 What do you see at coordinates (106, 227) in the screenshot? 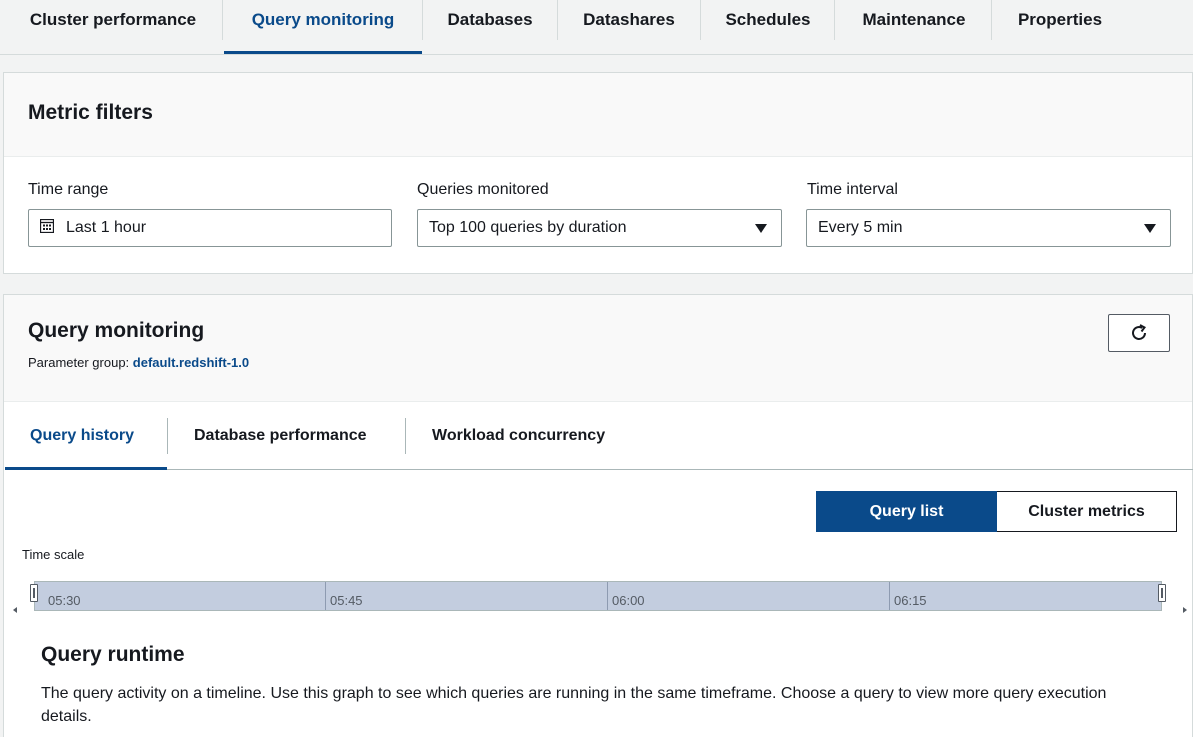
I see `time-range-value: Last 1 hour` at bounding box center [106, 227].